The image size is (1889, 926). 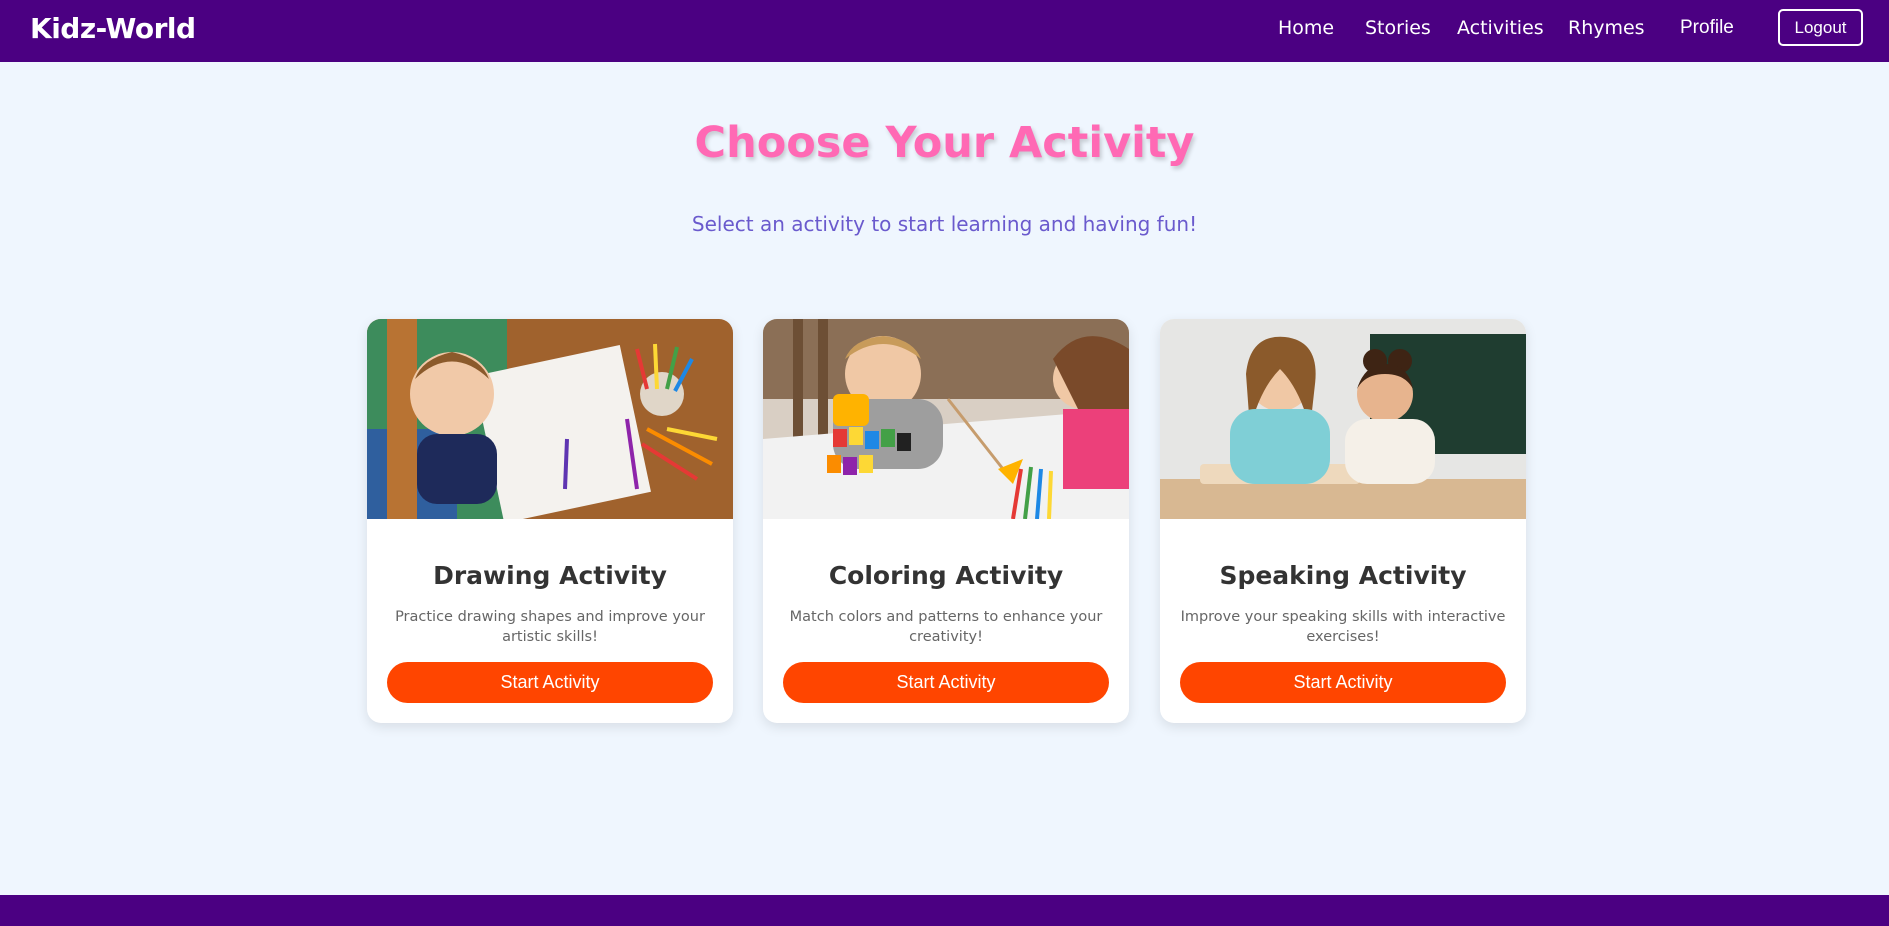 I want to click on child-drawing-image, so click(x=550, y=419).